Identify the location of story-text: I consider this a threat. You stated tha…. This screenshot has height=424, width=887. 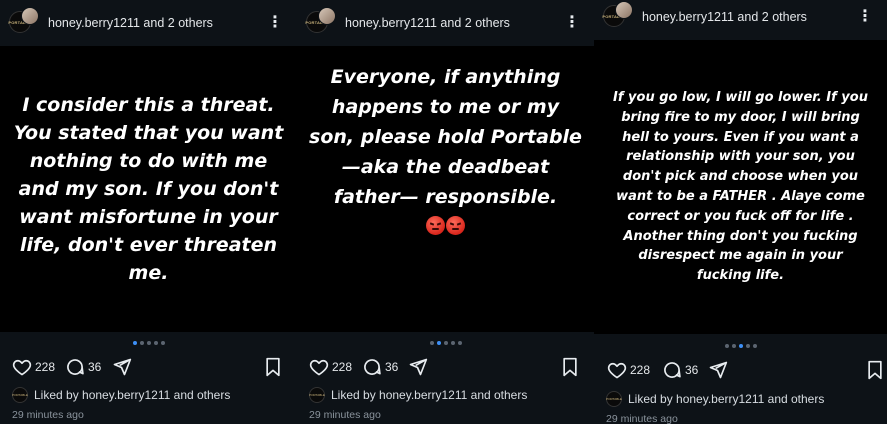
(148, 189).